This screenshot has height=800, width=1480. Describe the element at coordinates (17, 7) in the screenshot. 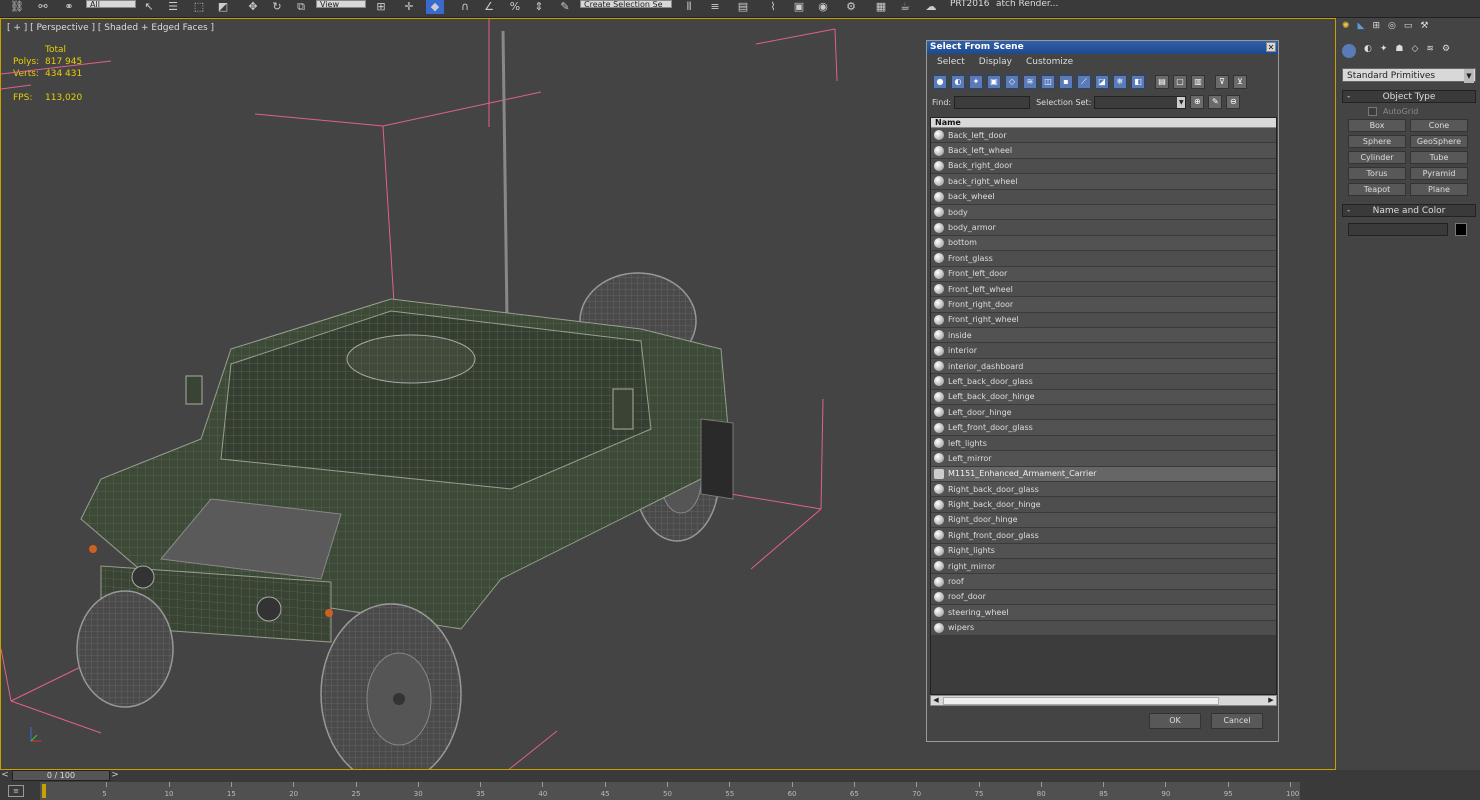

I see `link-icon: ⛓` at that location.